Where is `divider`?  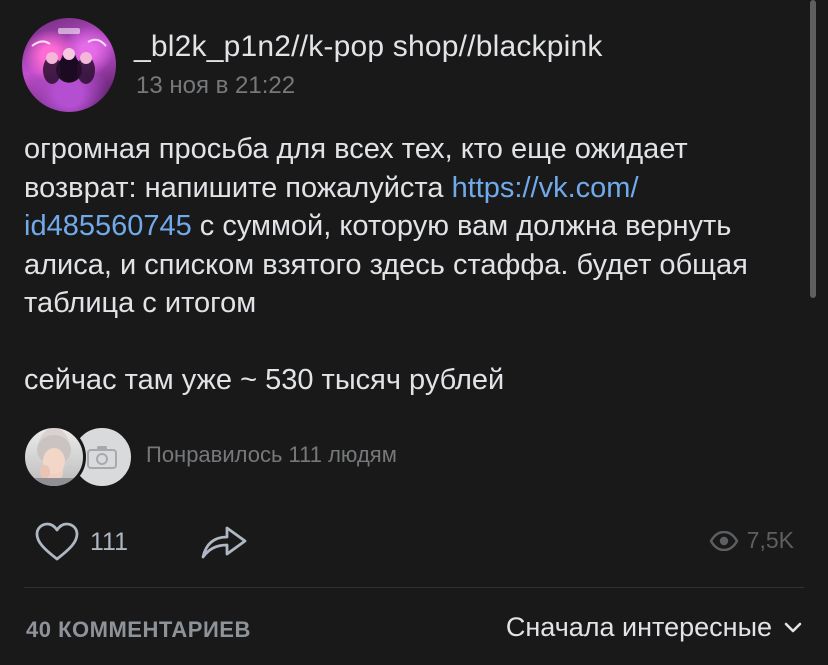 divider is located at coordinates (414, 587).